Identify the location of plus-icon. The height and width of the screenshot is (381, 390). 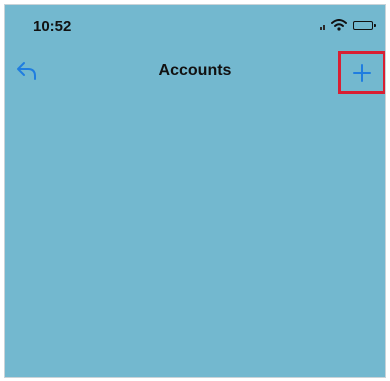
(362, 72).